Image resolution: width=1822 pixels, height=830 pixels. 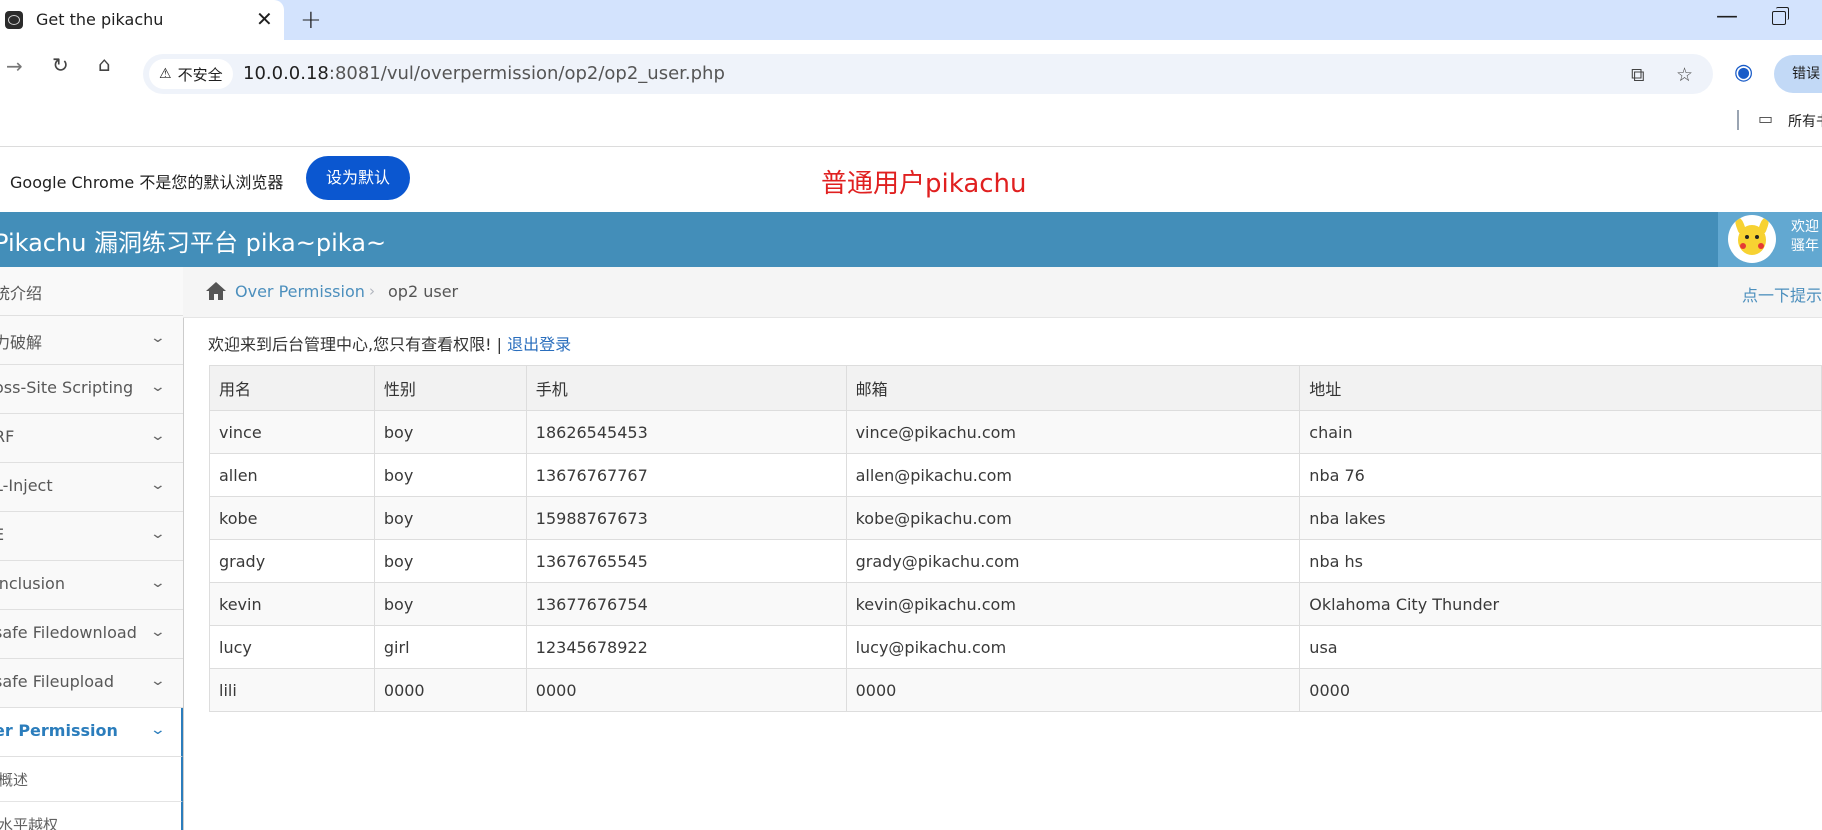 I want to click on table-cell: girl, so click(x=450, y=647).